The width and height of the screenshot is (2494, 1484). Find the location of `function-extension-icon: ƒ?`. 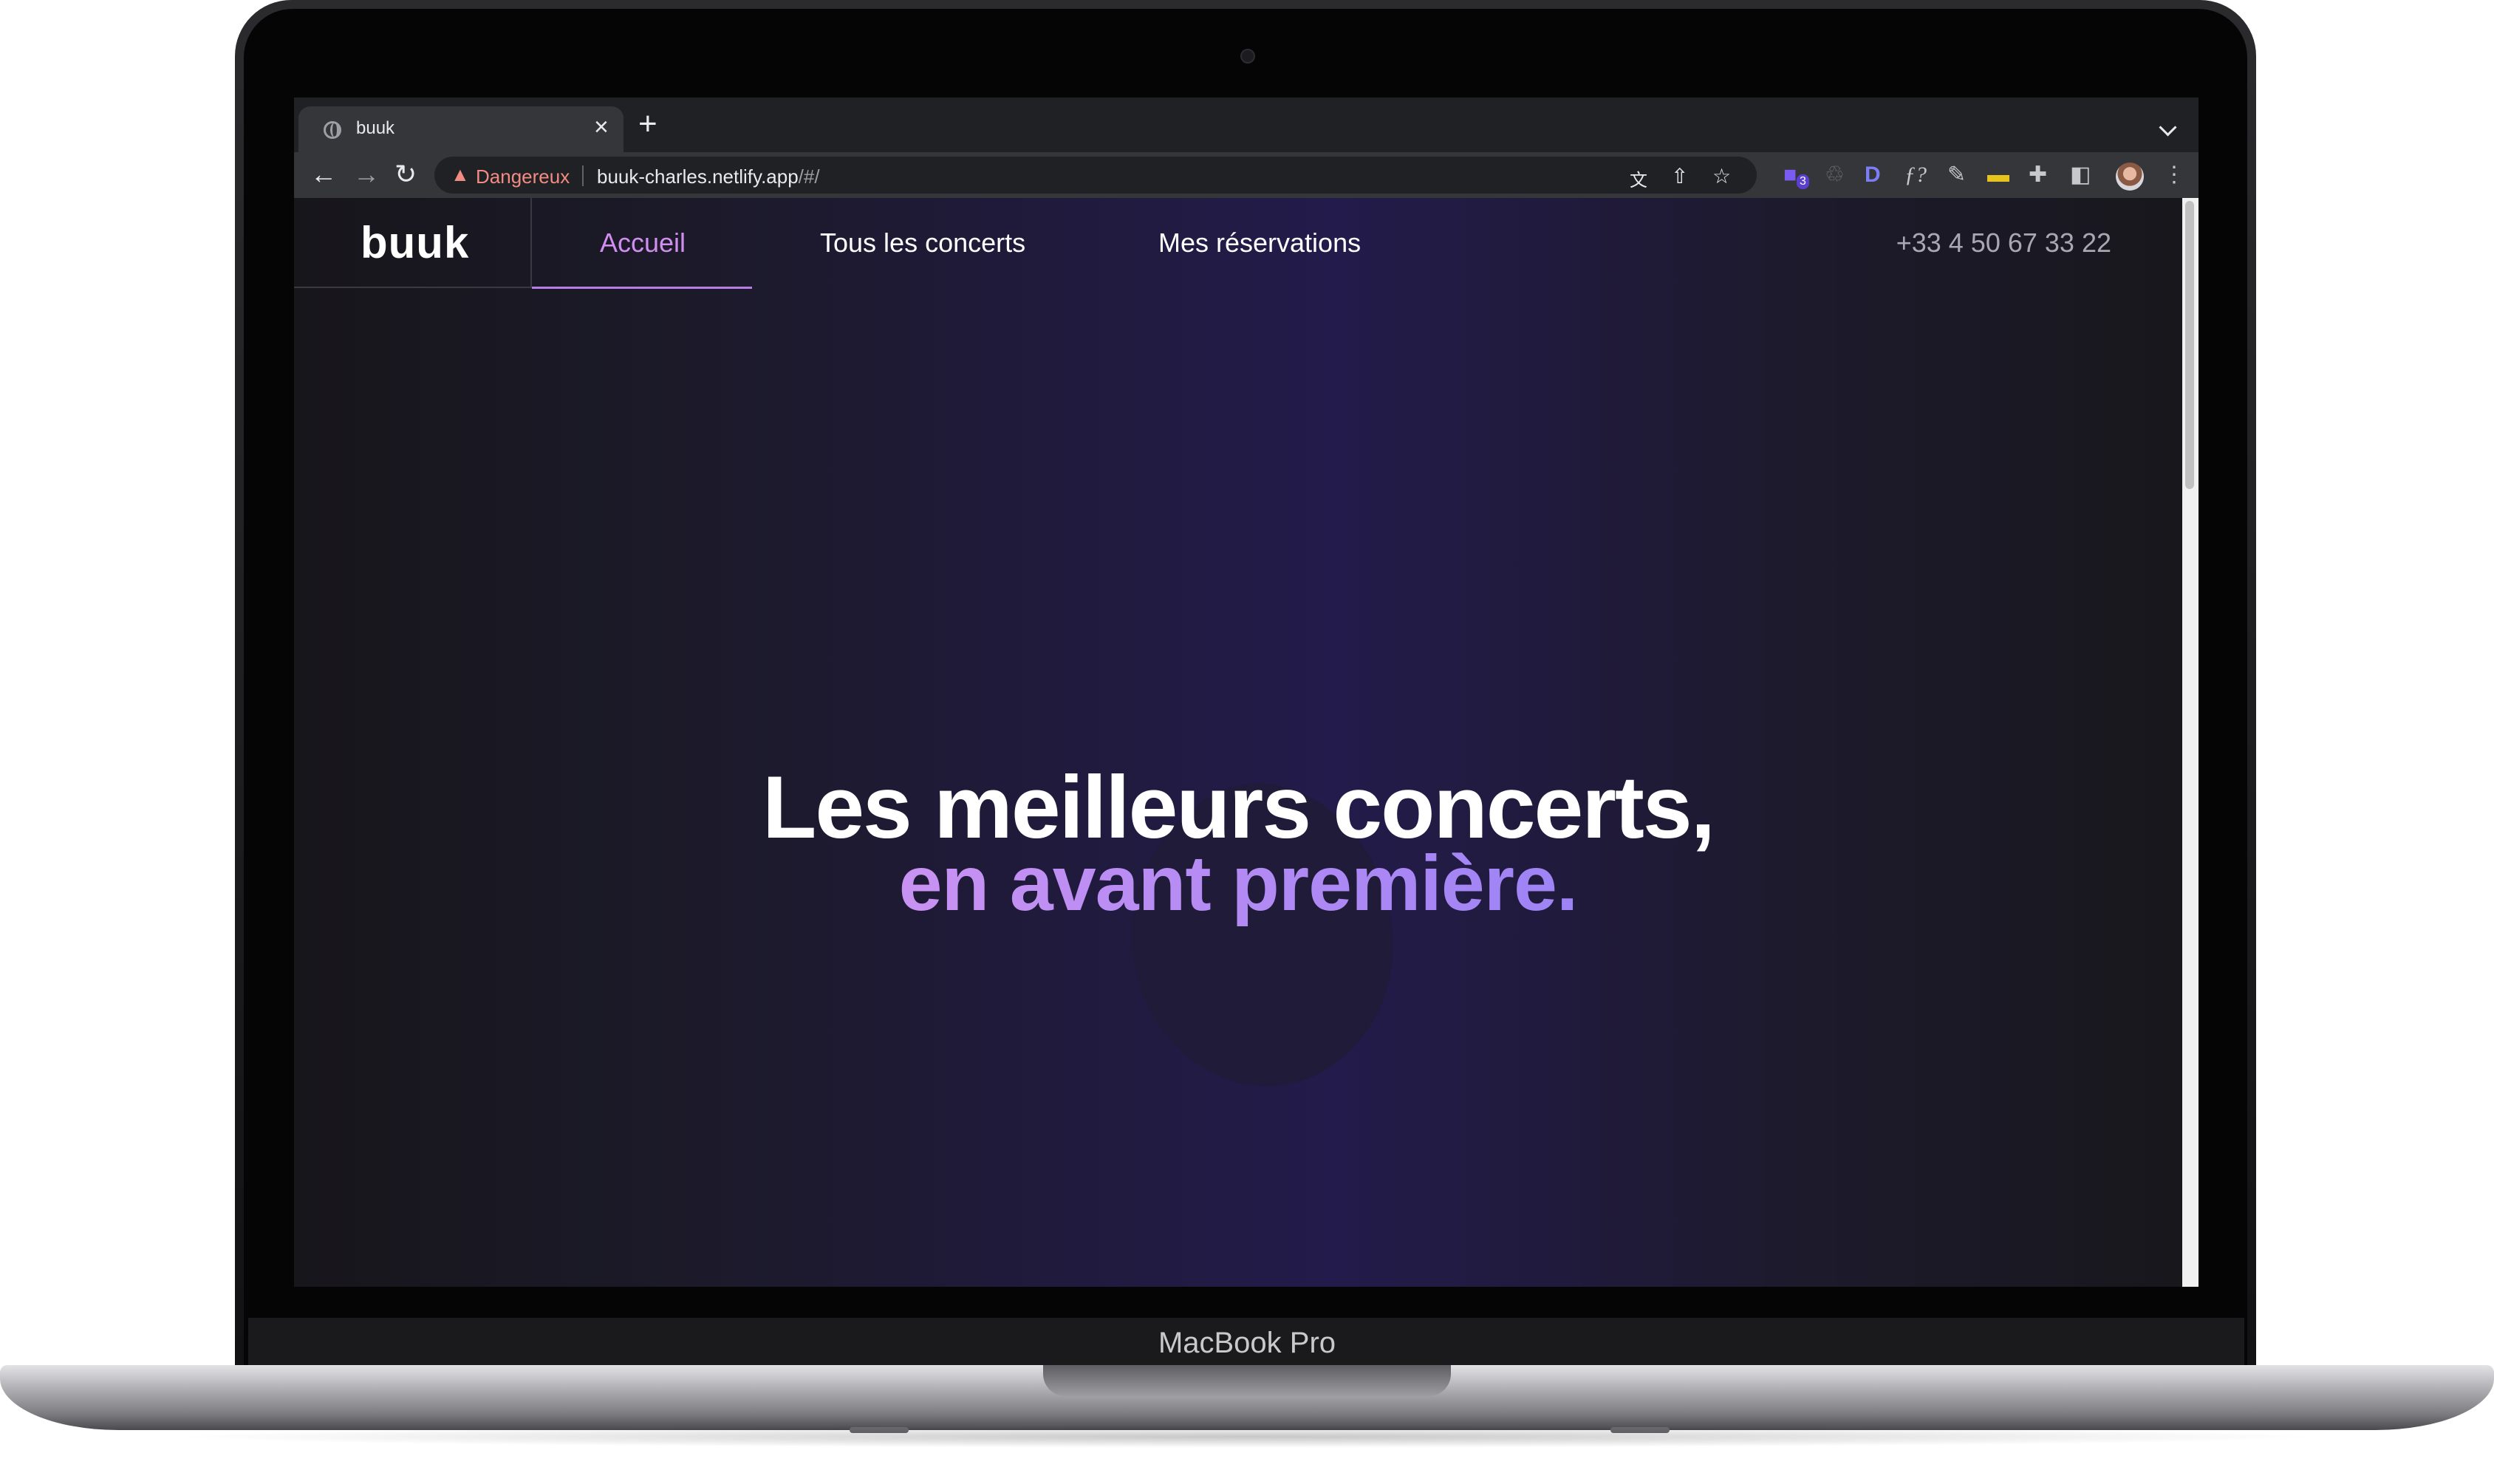

function-extension-icon: ƒ? is located at coordinates (1915, 176).